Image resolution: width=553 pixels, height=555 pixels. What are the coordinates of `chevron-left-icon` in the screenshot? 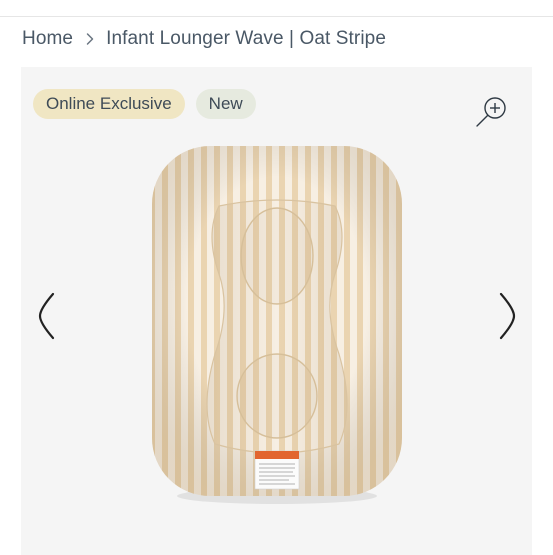 It's located at (46, 316).